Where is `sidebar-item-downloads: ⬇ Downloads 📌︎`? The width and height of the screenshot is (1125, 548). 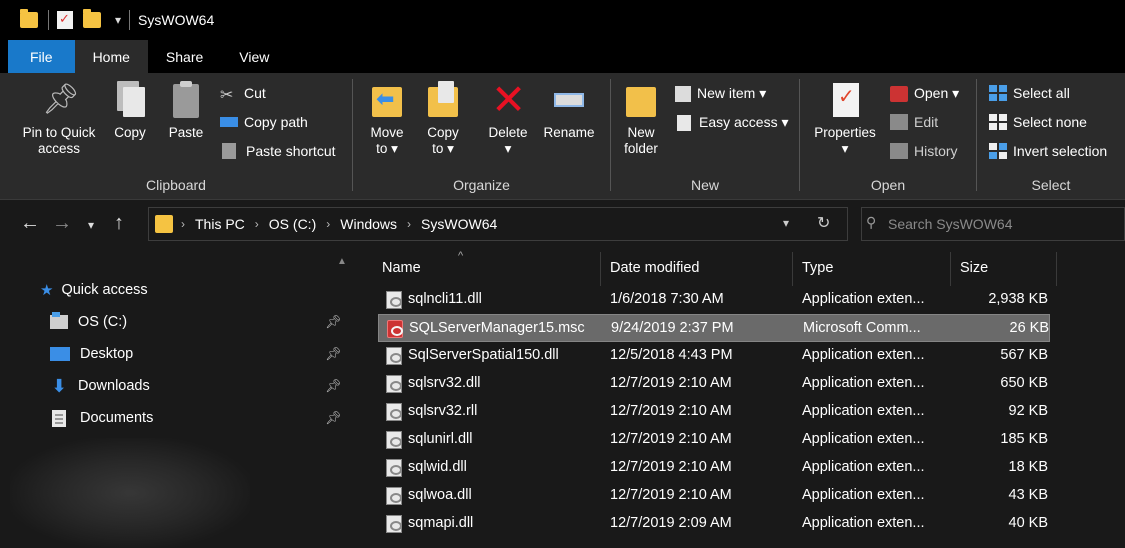 sidebar-item-downloads: ⬇ Downloads 📌︎ is located at coordinates (200, 386).